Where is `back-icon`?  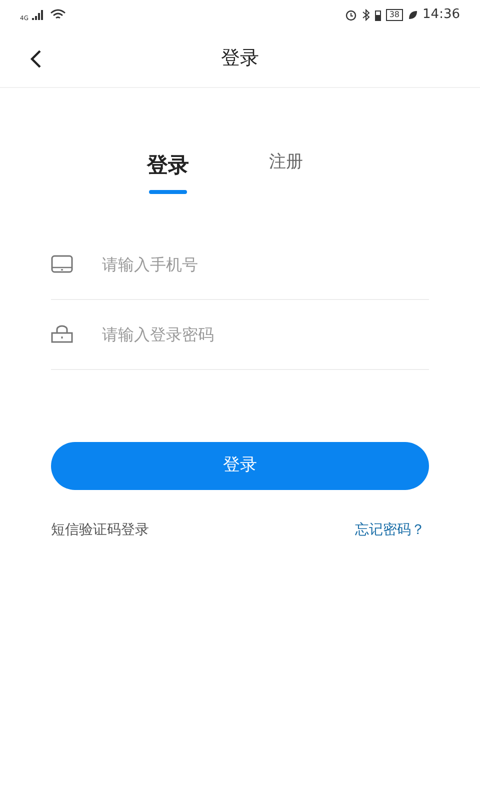 back-icon is located at coordinates (36, 58).